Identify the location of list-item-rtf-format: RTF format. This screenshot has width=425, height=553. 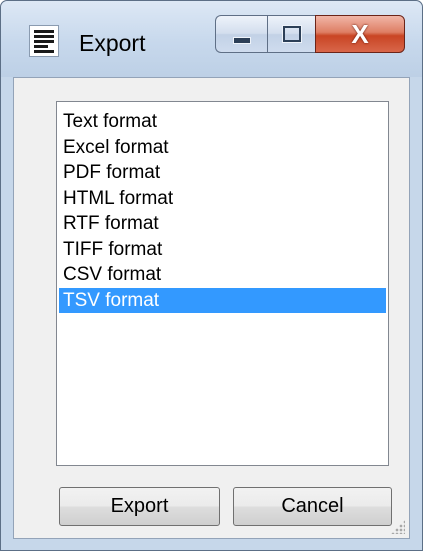
(222, 224).